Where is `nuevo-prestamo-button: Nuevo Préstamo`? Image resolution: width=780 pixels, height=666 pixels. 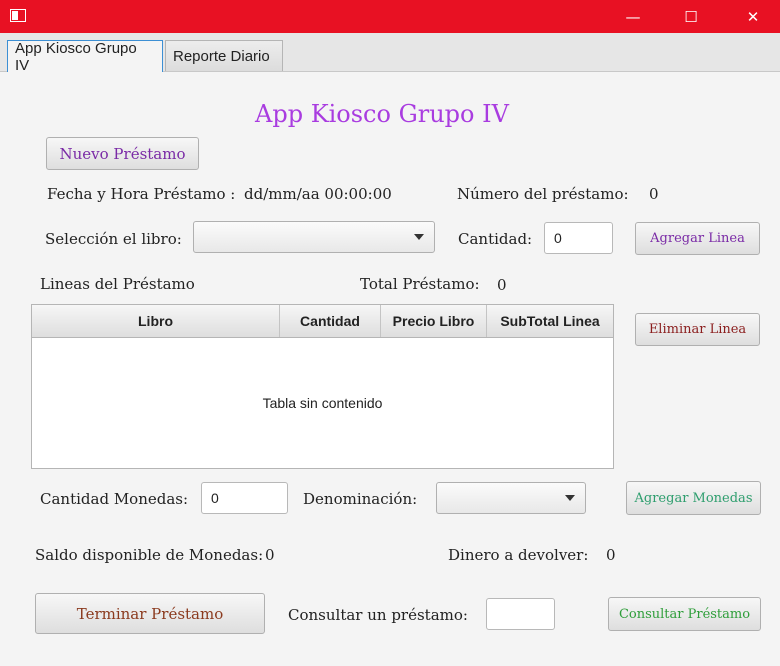 nuevo-prestamo-button: Nuevo Préstamo is located at coordinates (122, 153).